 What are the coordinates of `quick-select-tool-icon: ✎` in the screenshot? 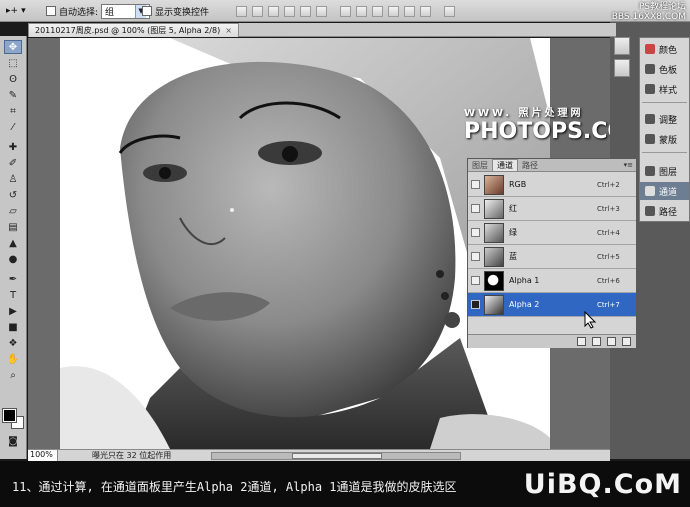 It's located at (13, 95).